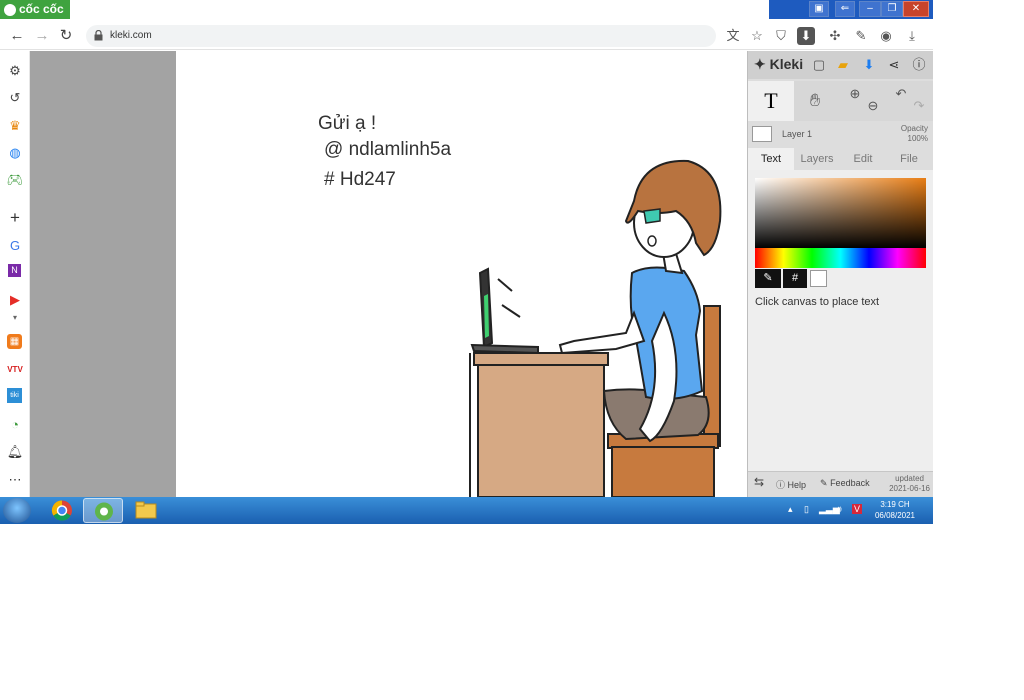 This screenshot has height=700, width=1024. Describe the element at coordinates (15, 480) in the screenshot. I see `more-icon: ⋯` at that location.